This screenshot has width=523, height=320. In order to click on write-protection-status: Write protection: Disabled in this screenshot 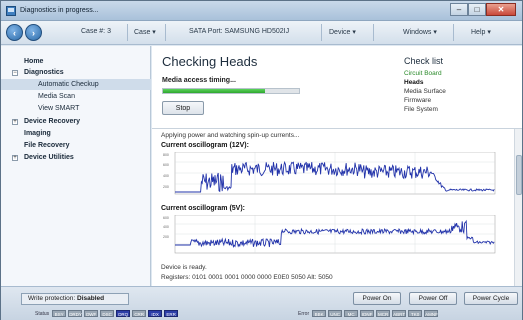, I will do `click(75, 299)`.